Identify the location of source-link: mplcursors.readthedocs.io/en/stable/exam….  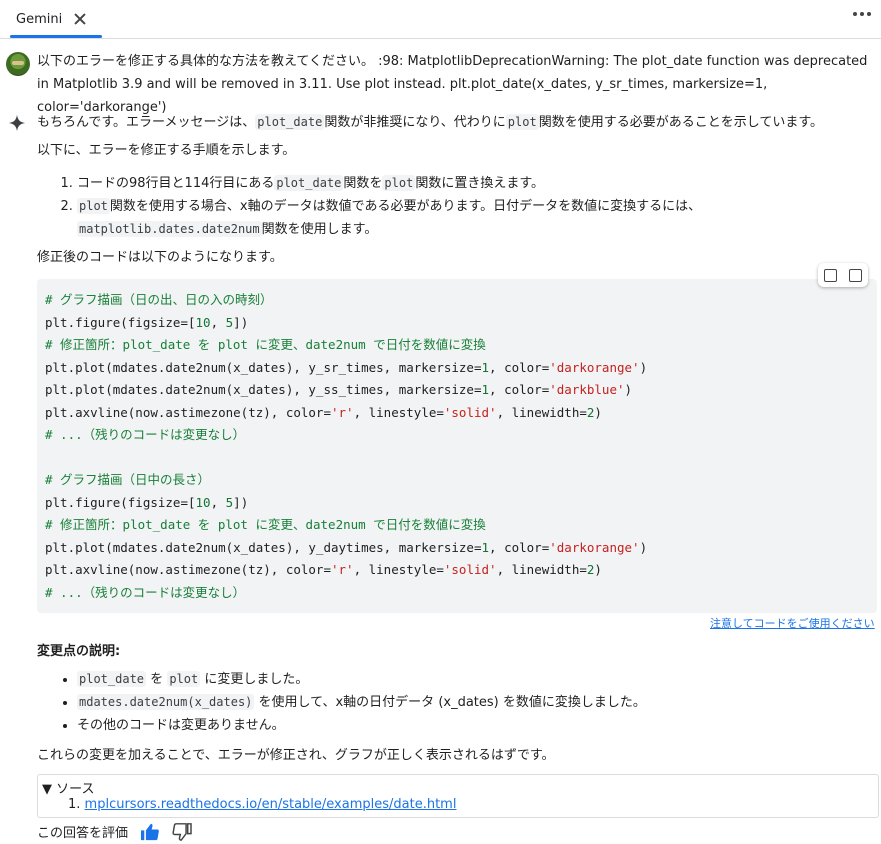
(271, 804).